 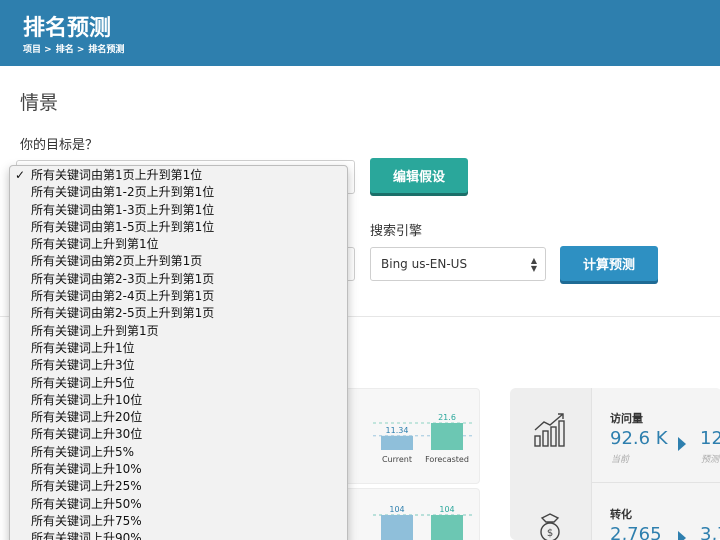 I want to click on goal-option-label: 所有关键词上升30位, so click(x=87, y=434).